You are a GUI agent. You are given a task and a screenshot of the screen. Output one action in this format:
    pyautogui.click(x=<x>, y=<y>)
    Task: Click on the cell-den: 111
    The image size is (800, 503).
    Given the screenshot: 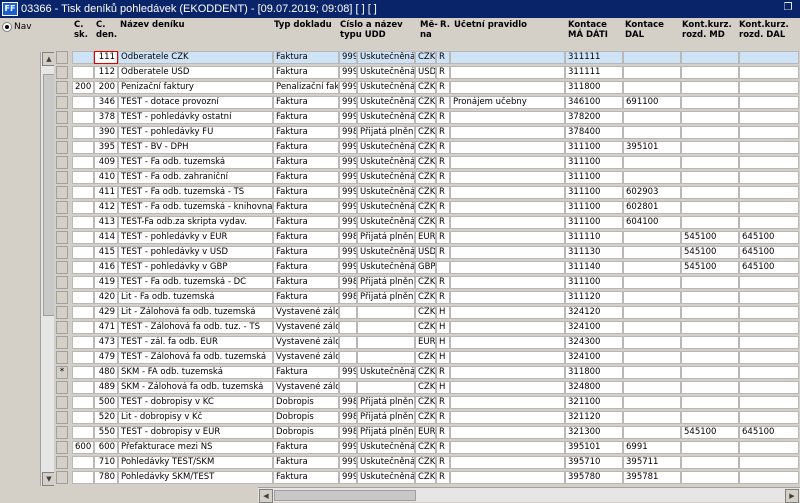 What is the action you would take?
    pyautogui.click(x=106, y=57)
    